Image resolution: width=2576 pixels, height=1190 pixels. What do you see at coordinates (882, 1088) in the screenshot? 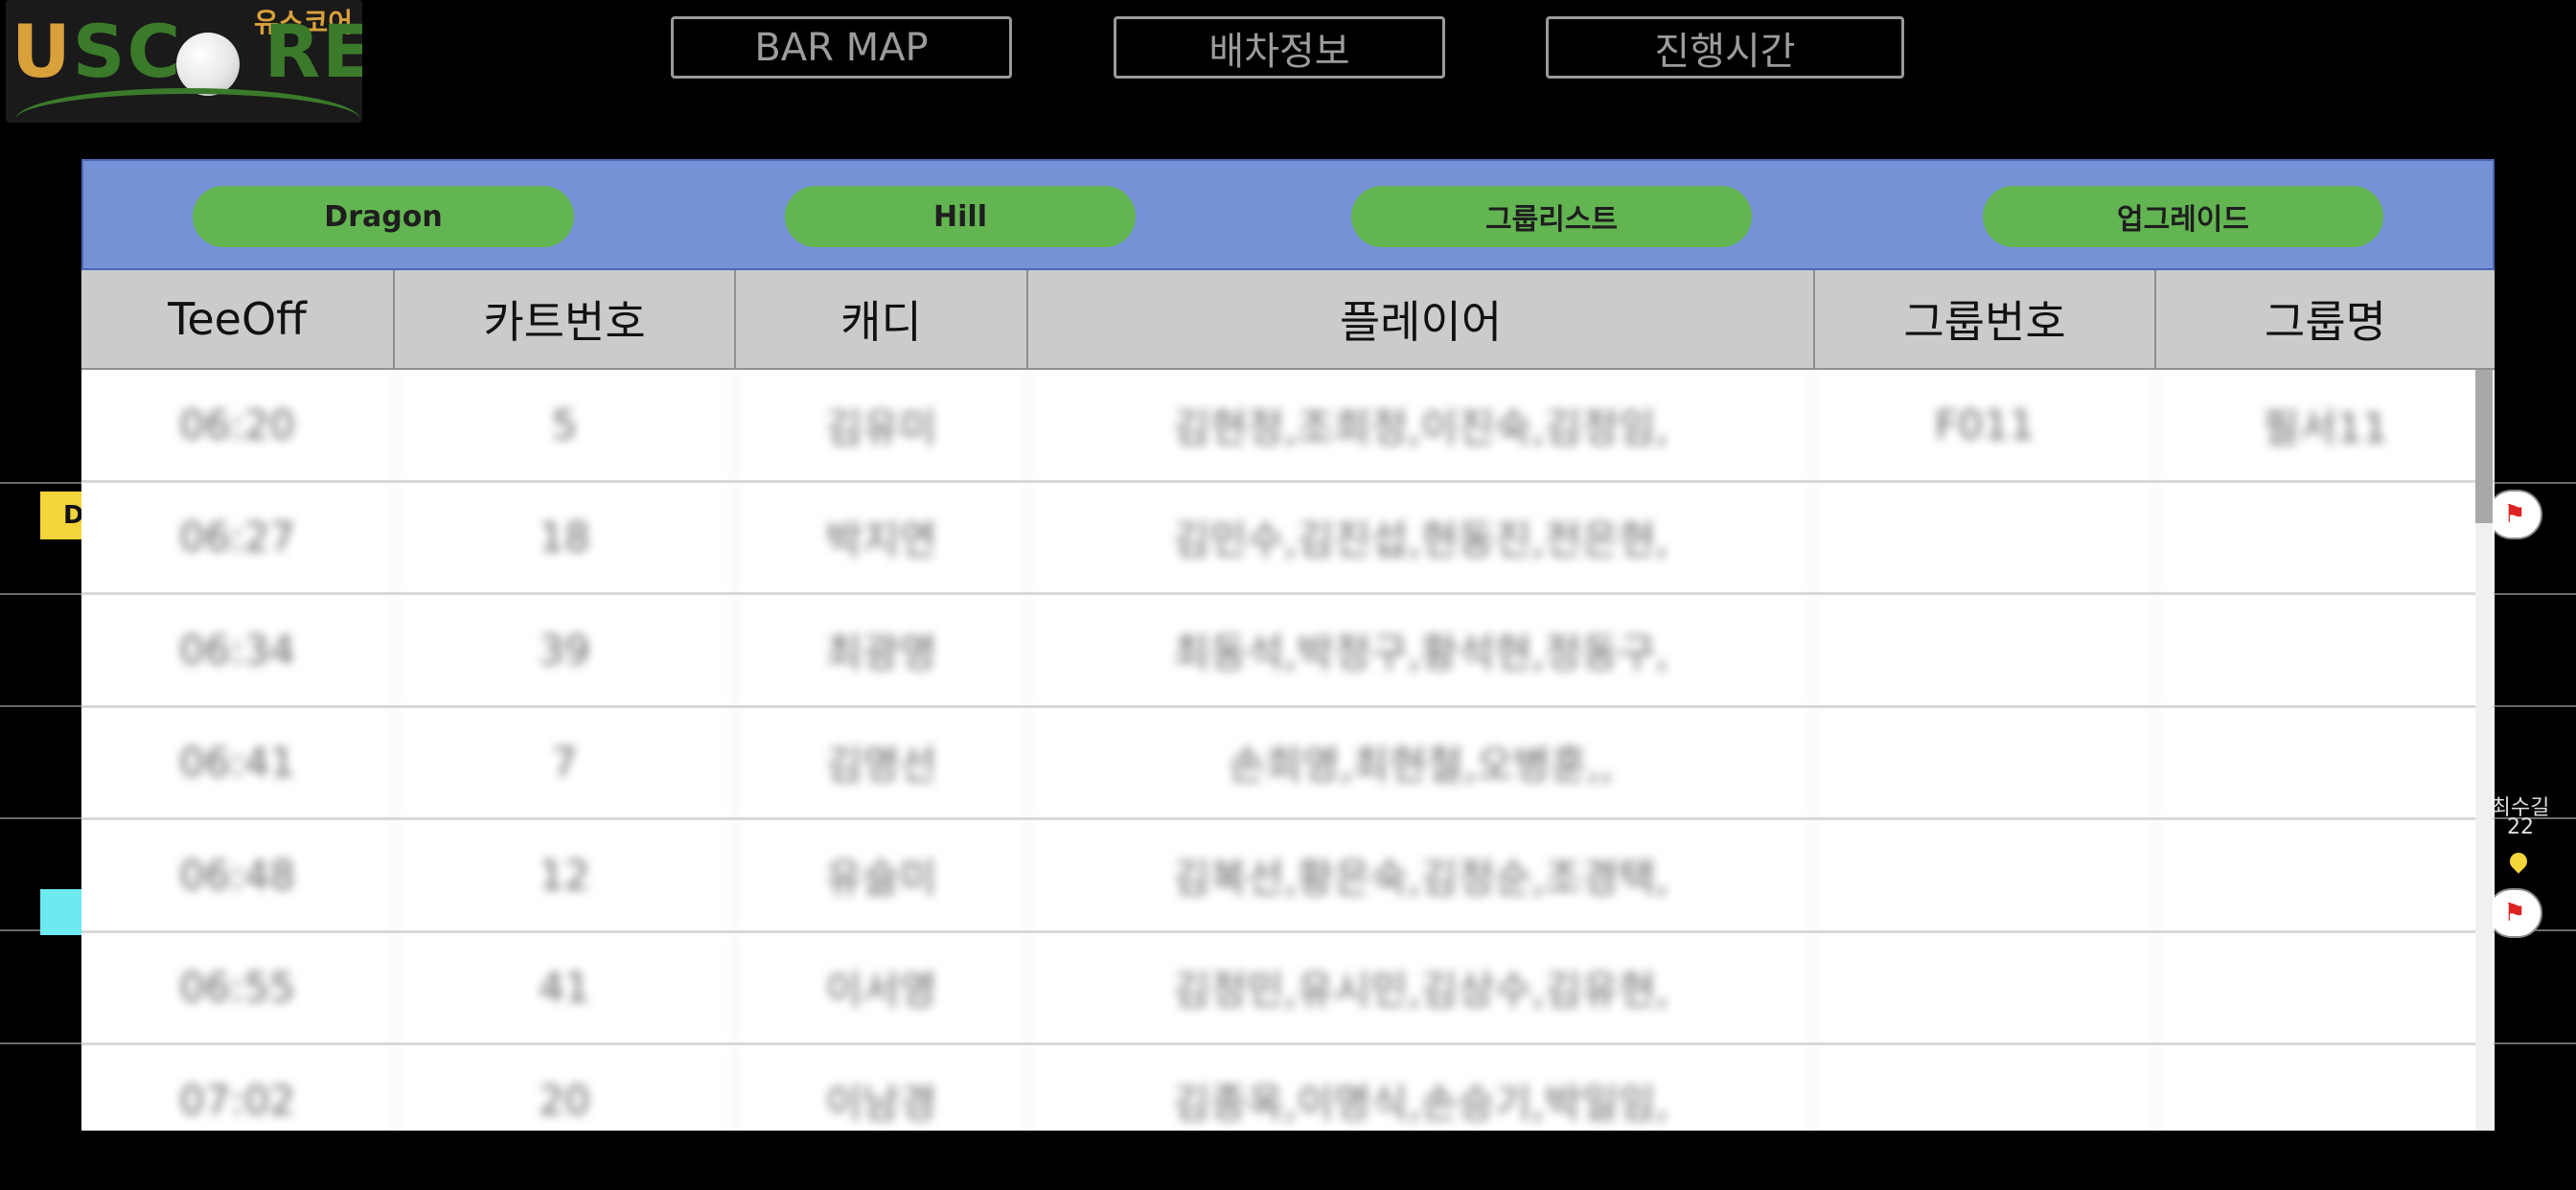
I see `cell-caddie: 이남경` at bounding box center [882, 1088].